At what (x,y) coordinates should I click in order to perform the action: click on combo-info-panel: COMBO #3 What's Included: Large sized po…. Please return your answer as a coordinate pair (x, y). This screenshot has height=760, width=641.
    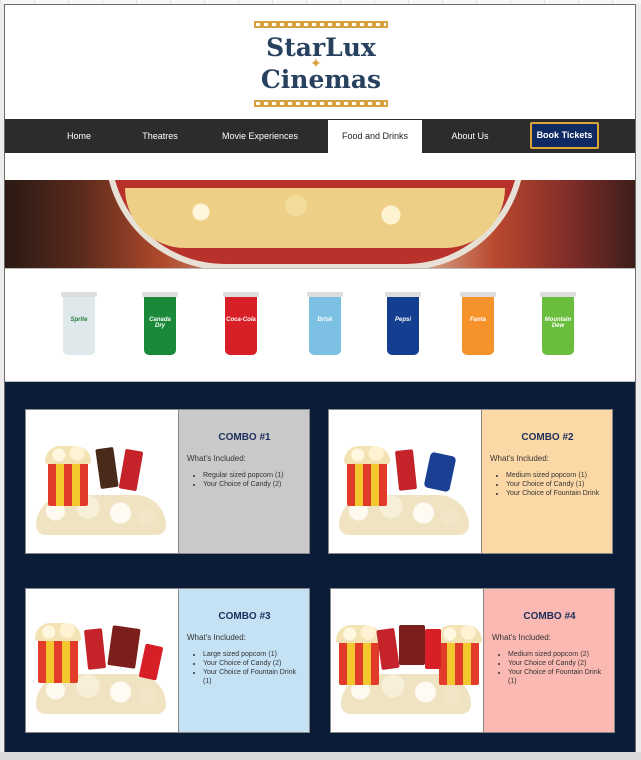
    Looking at the image, I should click on (244, 660).